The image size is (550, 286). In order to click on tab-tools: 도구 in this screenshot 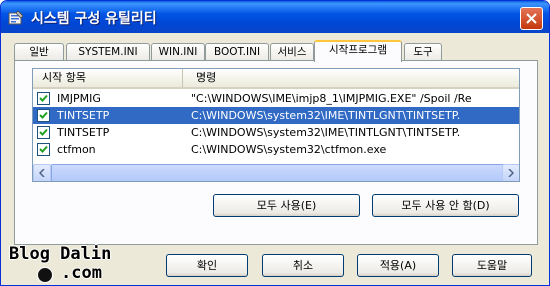, I will do `click(423, 51)`.